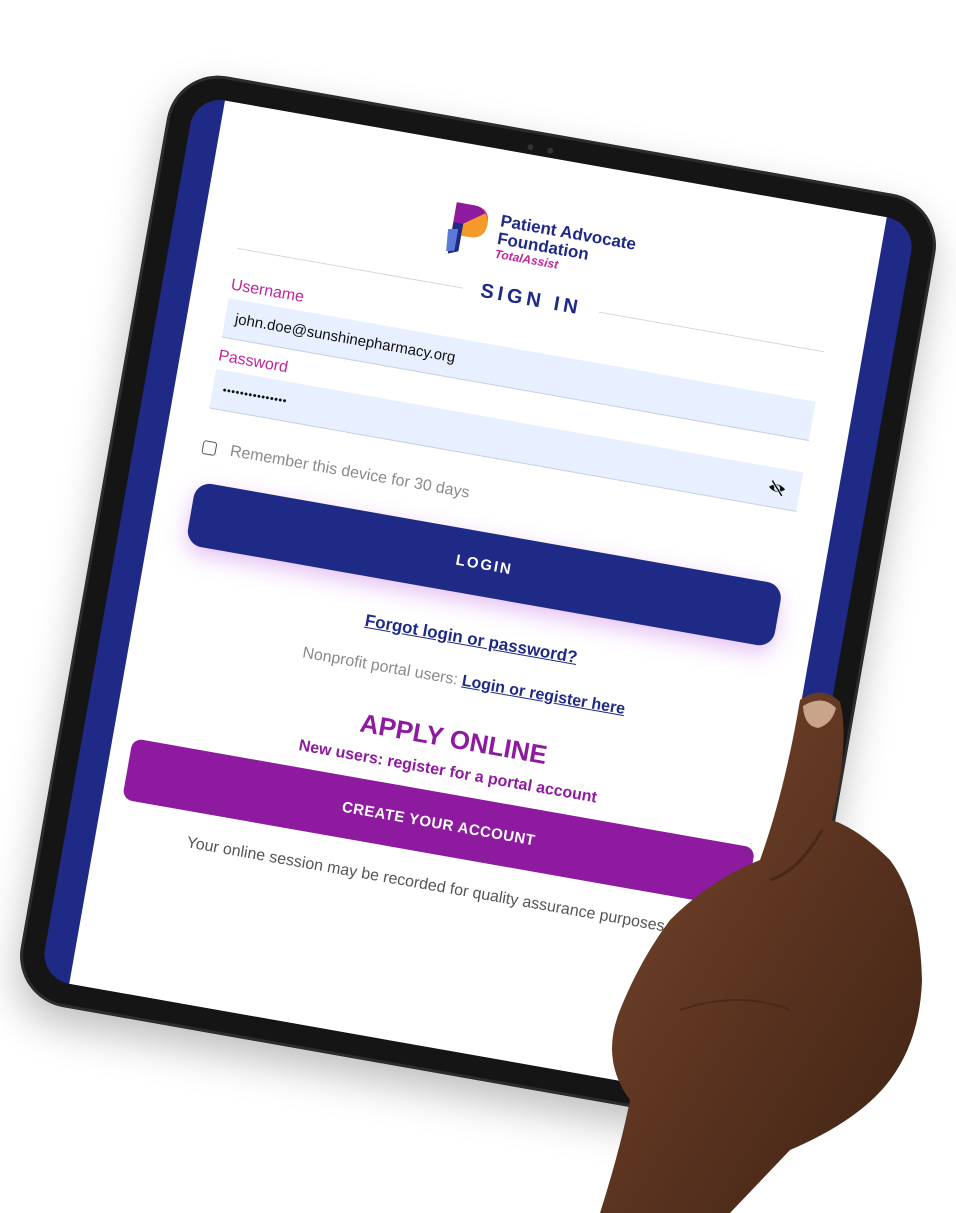 Image resolution: width=956 pixels, height=1213 pixels. Describe the element at coordinates (530, 147) in the screenshot. I see `camera-dot` at that location.